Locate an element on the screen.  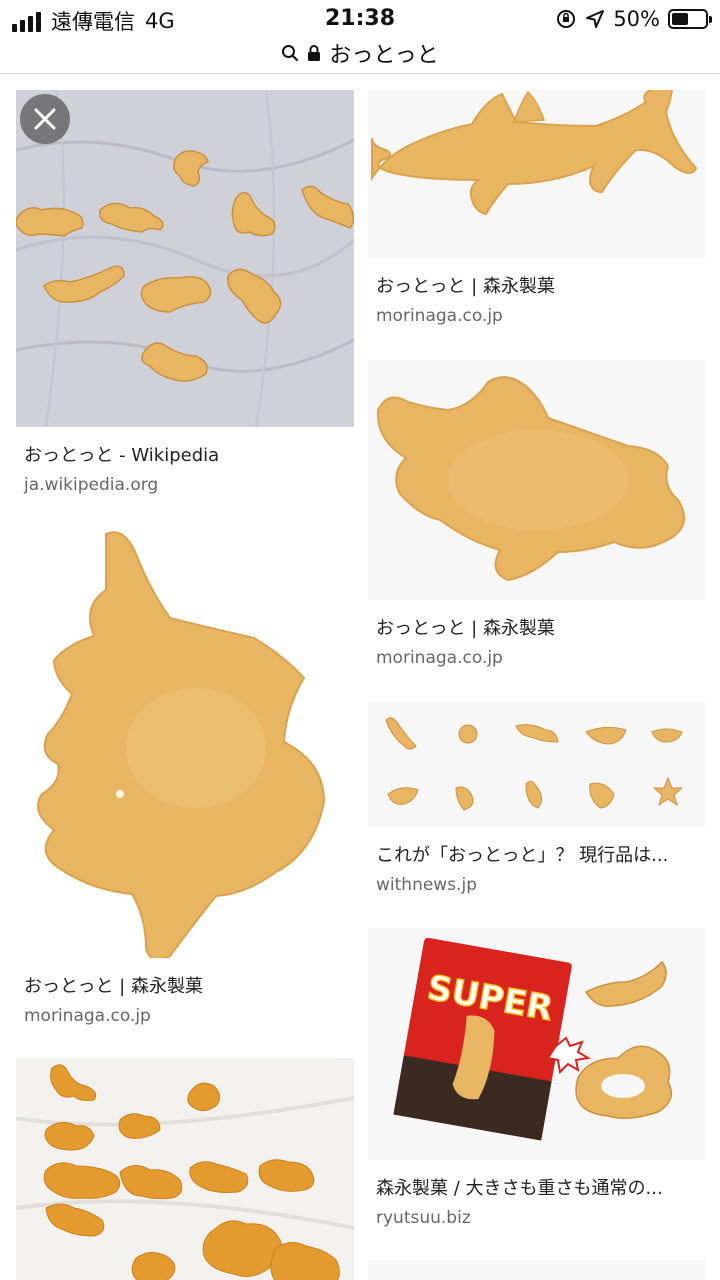
result-card: SUPER 森永製菓 / 大きさも重さも通常の... ryutsuu.biz is located at coordinates (536, 1078).